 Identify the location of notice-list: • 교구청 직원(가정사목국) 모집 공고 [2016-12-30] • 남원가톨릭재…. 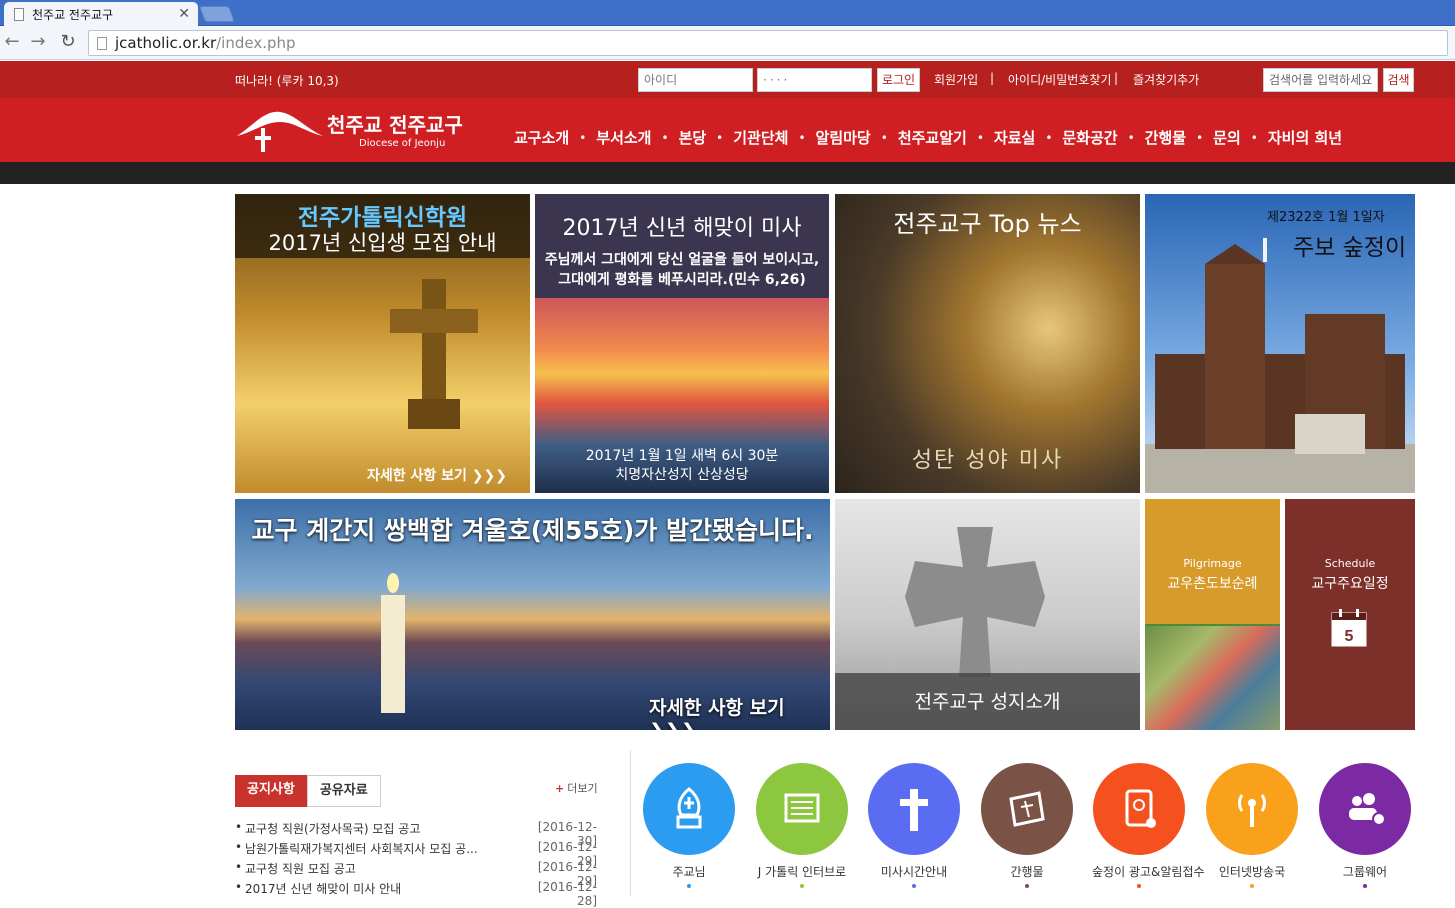
(416, 864).